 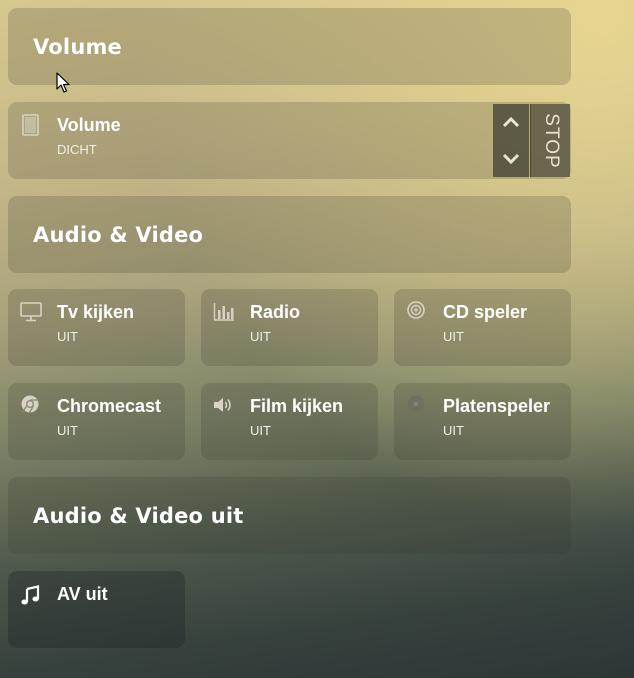 What do you see at coordinates (31, 125) in the screenshot?
I see `blinds-icon` at bounding box center [31, 125].